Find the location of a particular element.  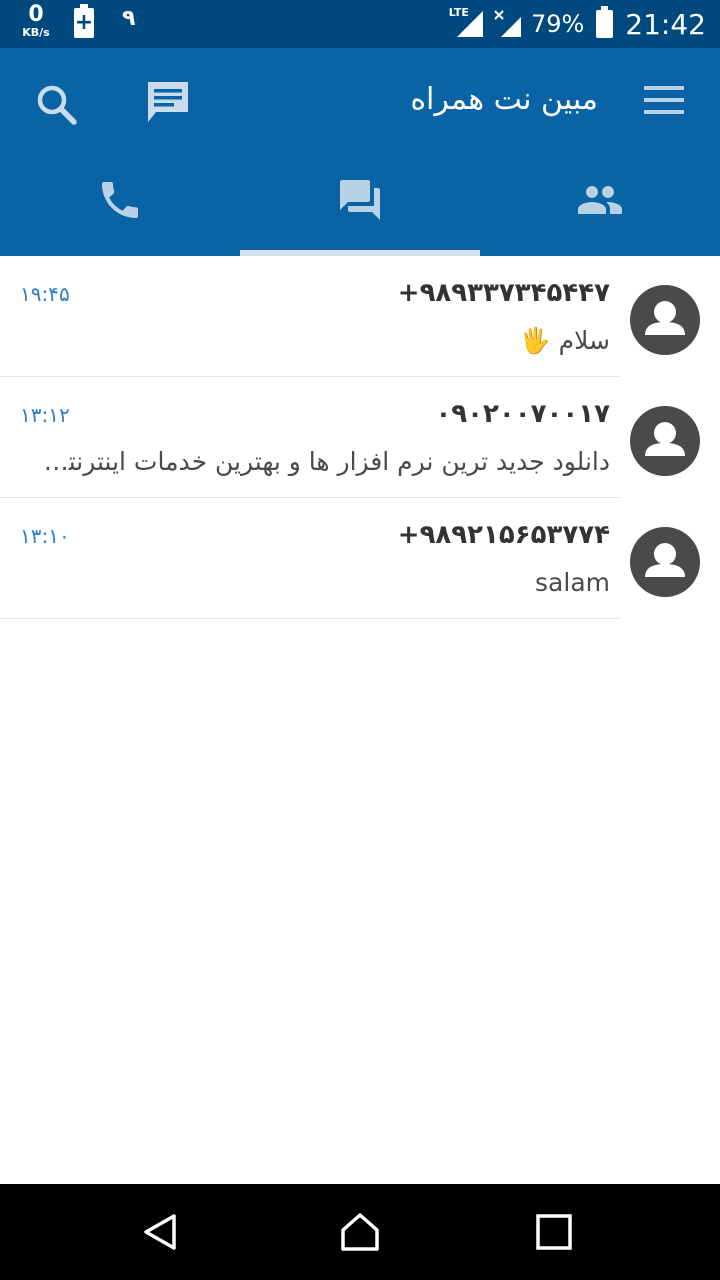

signal-no-service-icon is located at coordinates (507, 23).